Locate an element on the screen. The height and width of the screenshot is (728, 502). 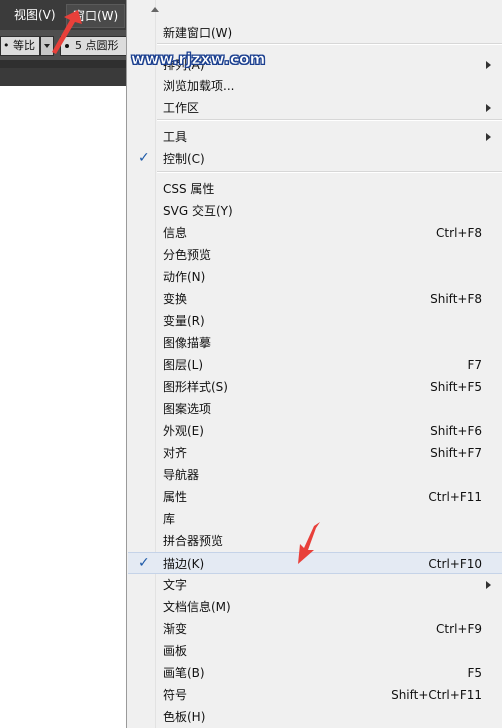
menu-item-label: 符号 is located at coordinates (175, 695).